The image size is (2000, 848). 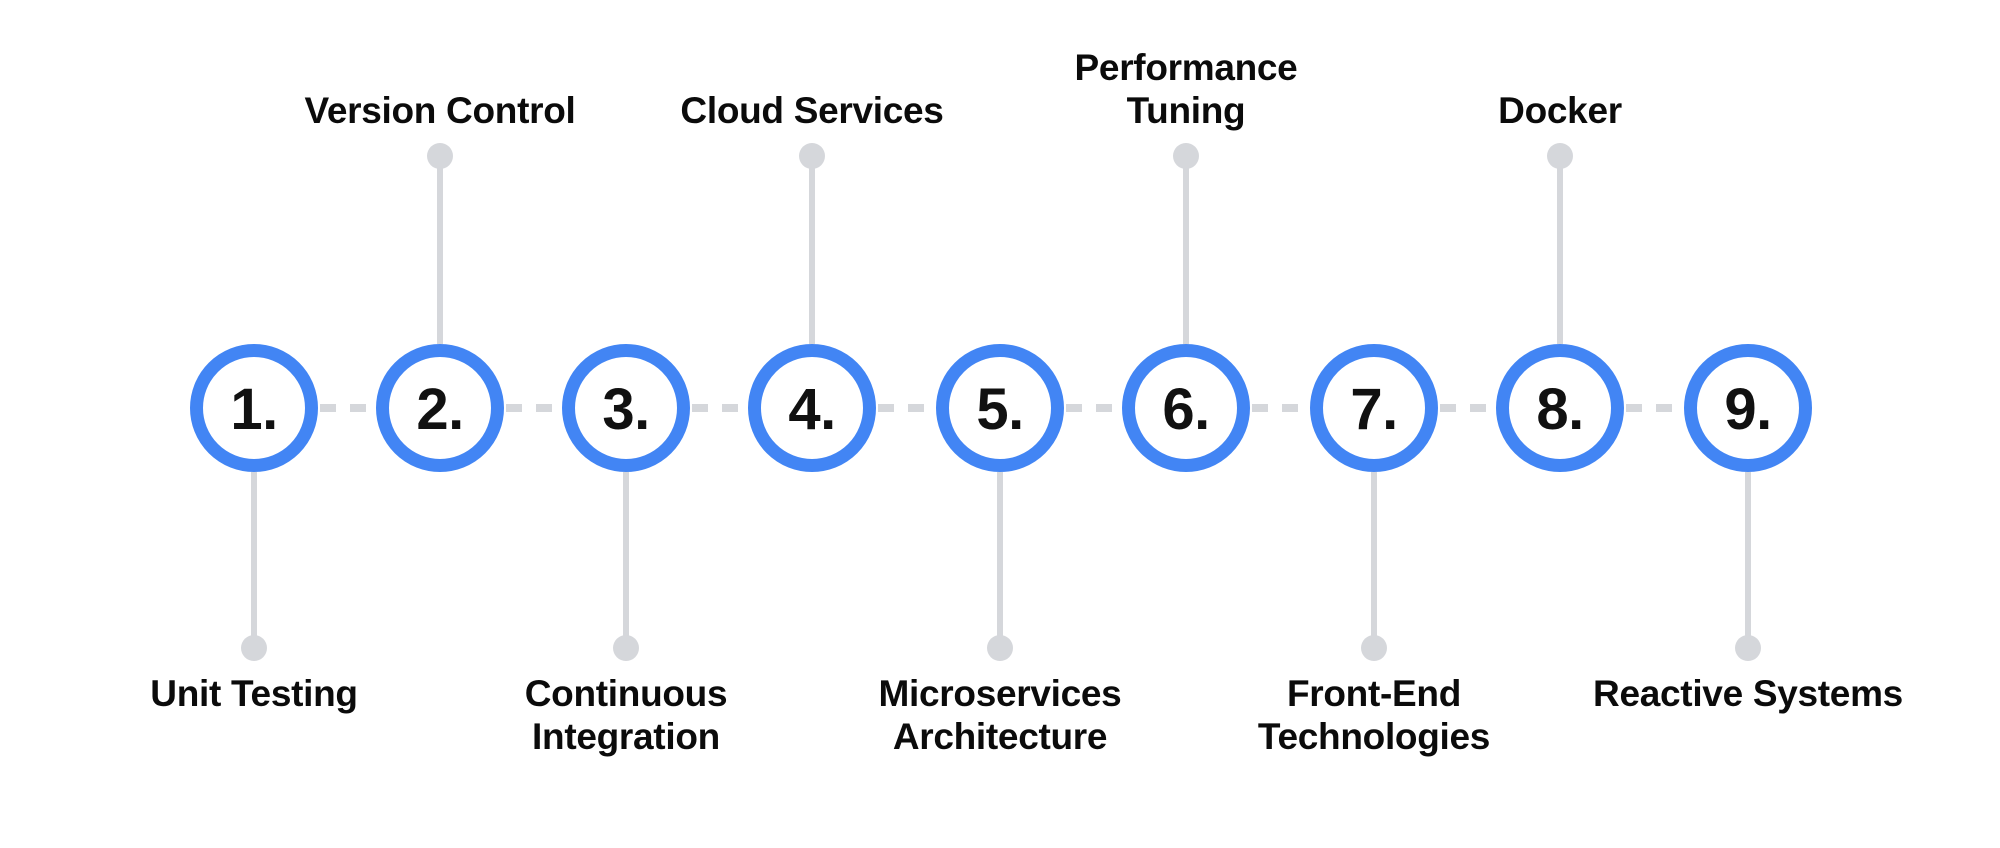 I want to click on step-number: 7., so click(x=1374, y=409).